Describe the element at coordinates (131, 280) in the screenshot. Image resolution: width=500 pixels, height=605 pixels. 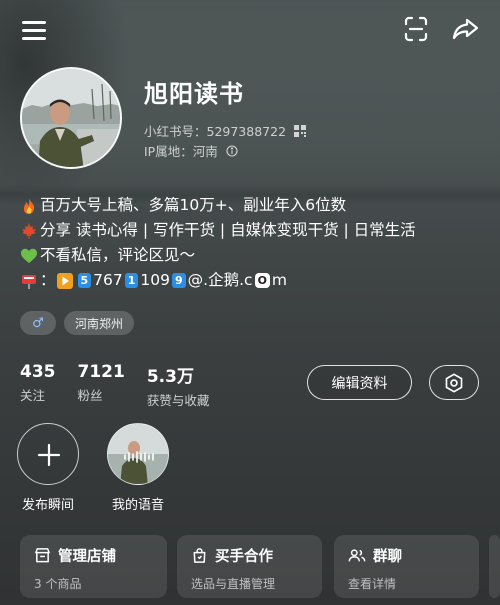
I see `digit-badge: 1` at that location.